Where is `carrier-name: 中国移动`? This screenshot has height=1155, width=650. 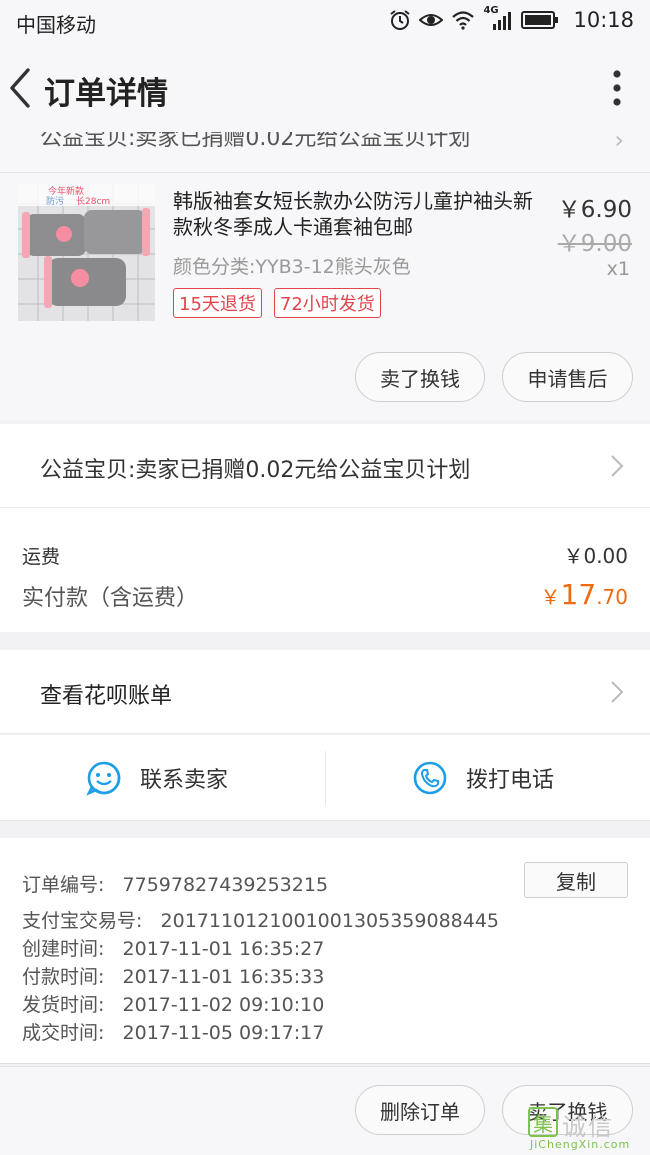
carrier-name: 中国移动 is located at coordinates (56, 25).